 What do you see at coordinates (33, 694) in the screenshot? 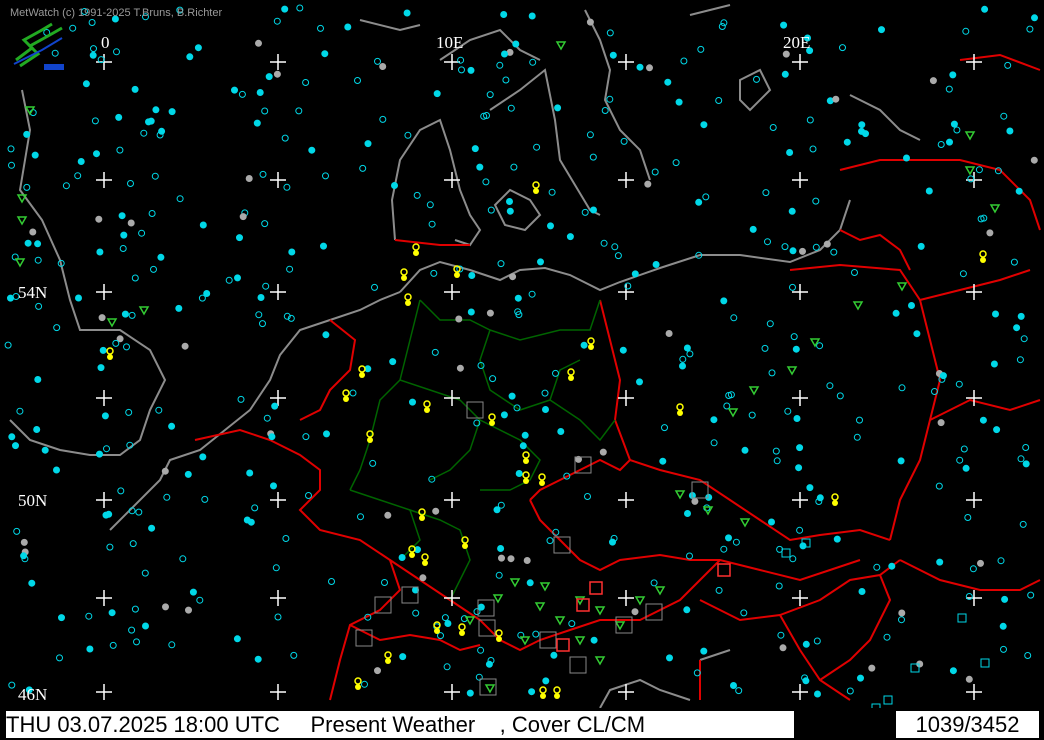
I see `lat-label-46n: 46N` at bounding box center [33, 694].